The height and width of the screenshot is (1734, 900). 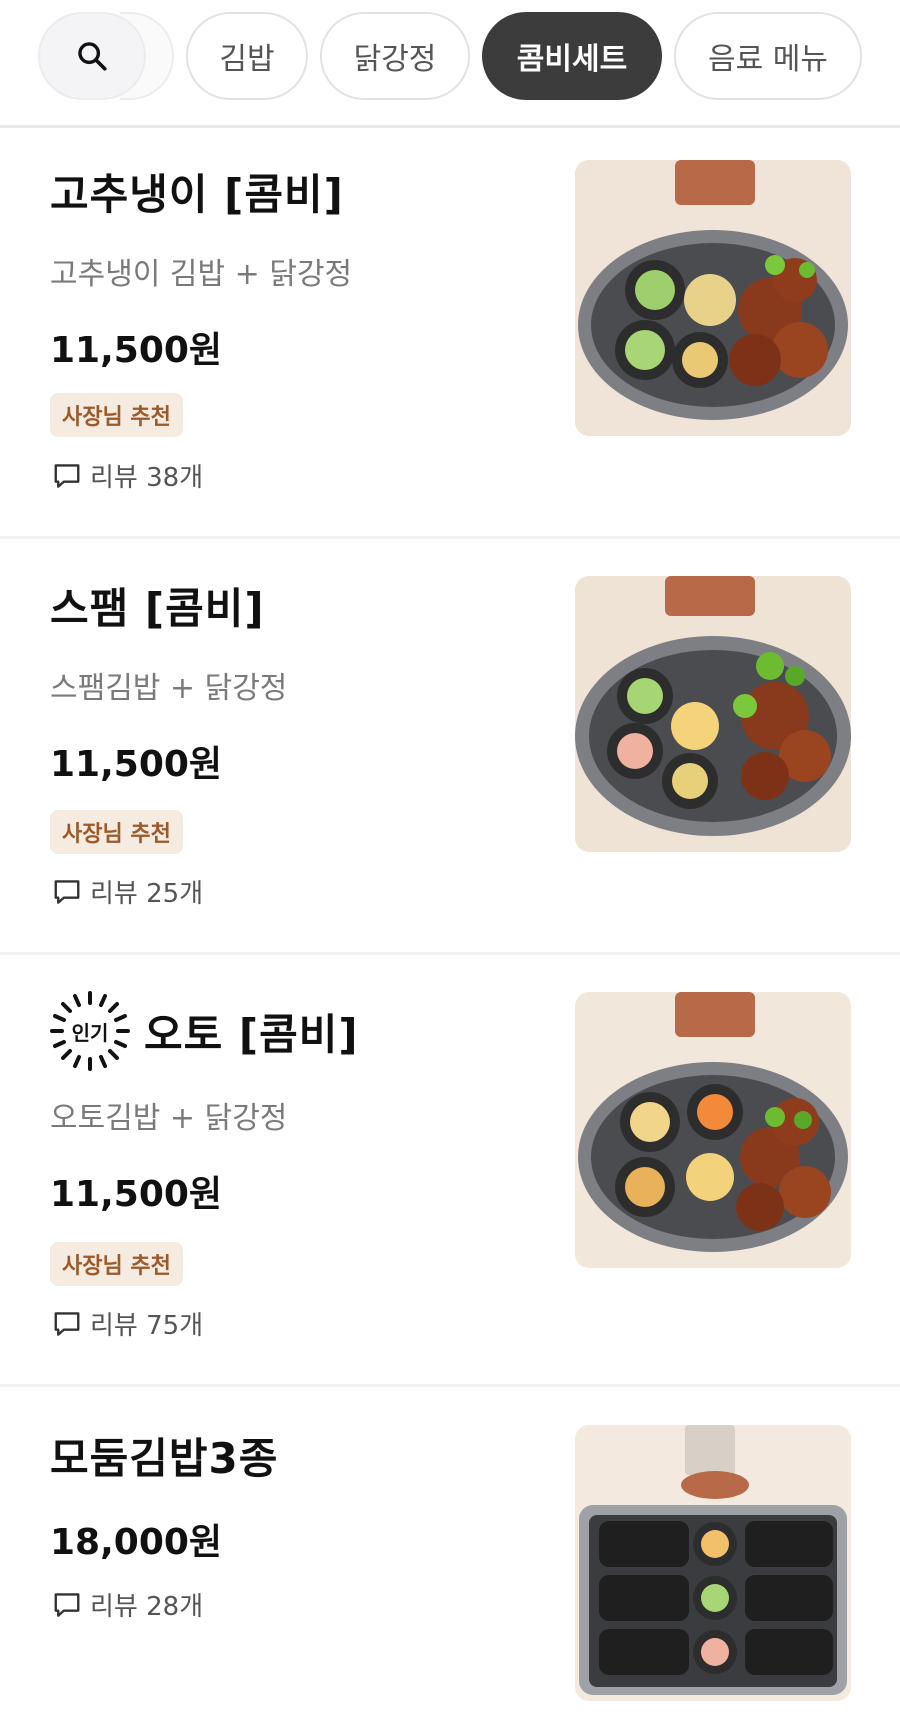 What do you see at coordinates (147, 894) in the screenshot?
I see `review-count-label: 리뷰 25개` at bounding box center [147, 894].